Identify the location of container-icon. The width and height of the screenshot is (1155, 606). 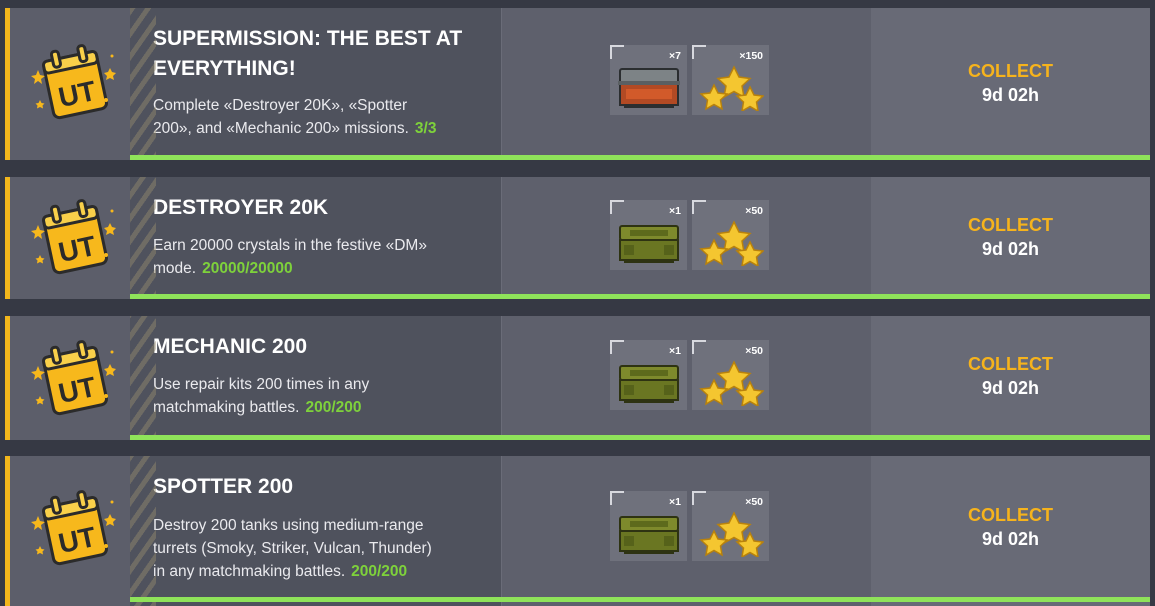
(649, 87).